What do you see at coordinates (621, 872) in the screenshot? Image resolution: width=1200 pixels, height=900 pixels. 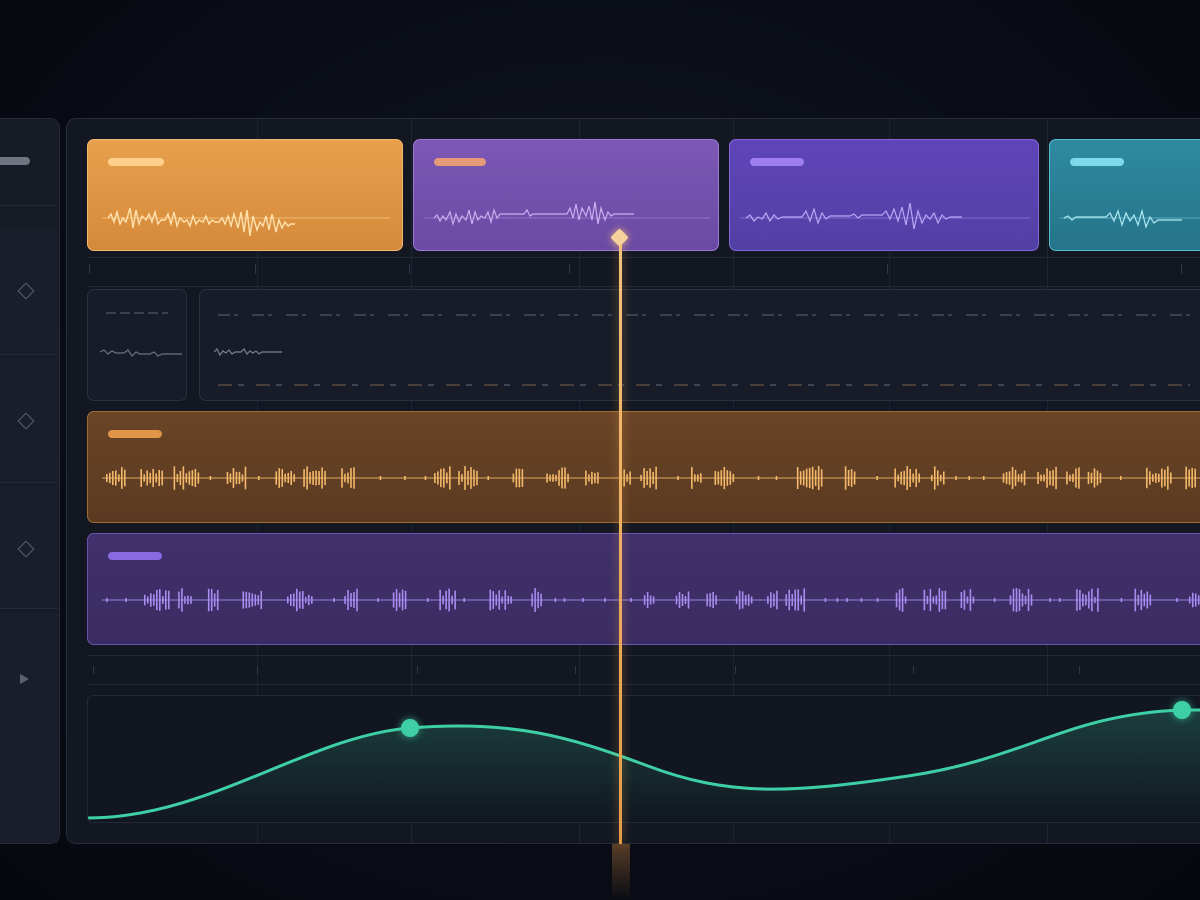 I see `playhead-glow` at bounding box center [621, 872].